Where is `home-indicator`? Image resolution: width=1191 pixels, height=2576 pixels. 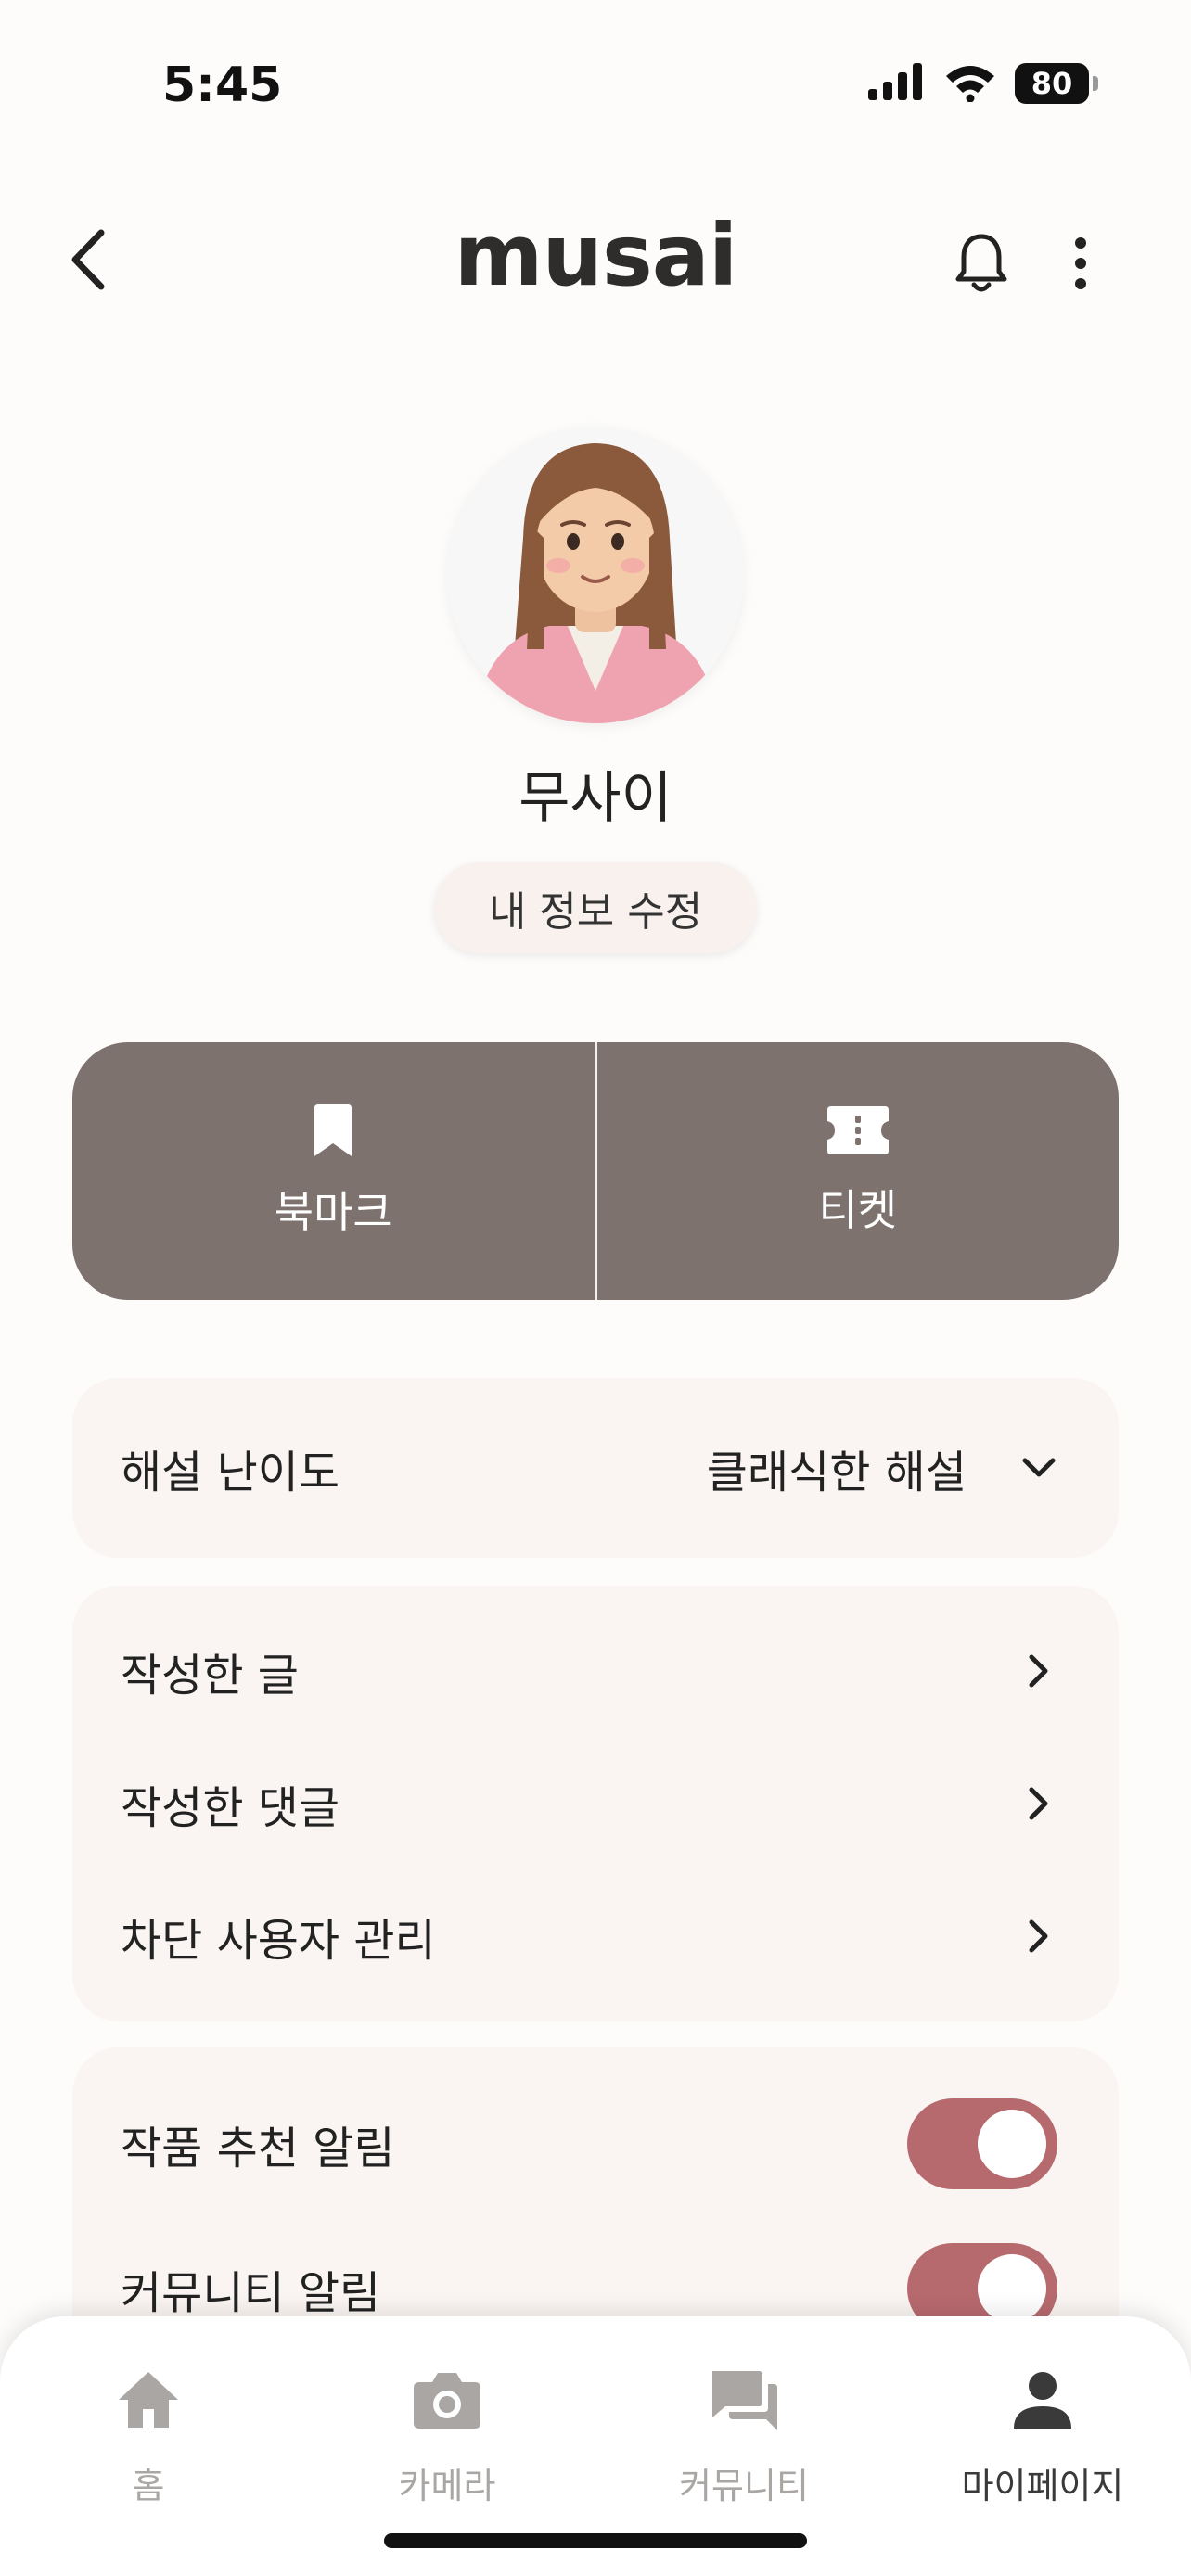 home-indicator is located at coordinates (595, 2540).